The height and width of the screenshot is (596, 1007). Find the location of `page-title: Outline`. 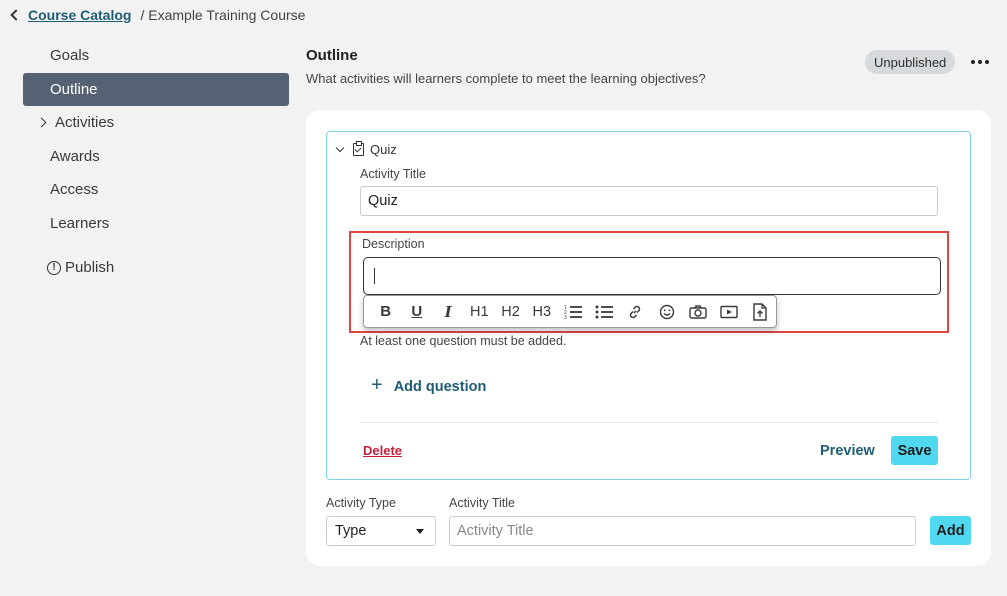

page-title: Outline is located at coordinates (332, 55).